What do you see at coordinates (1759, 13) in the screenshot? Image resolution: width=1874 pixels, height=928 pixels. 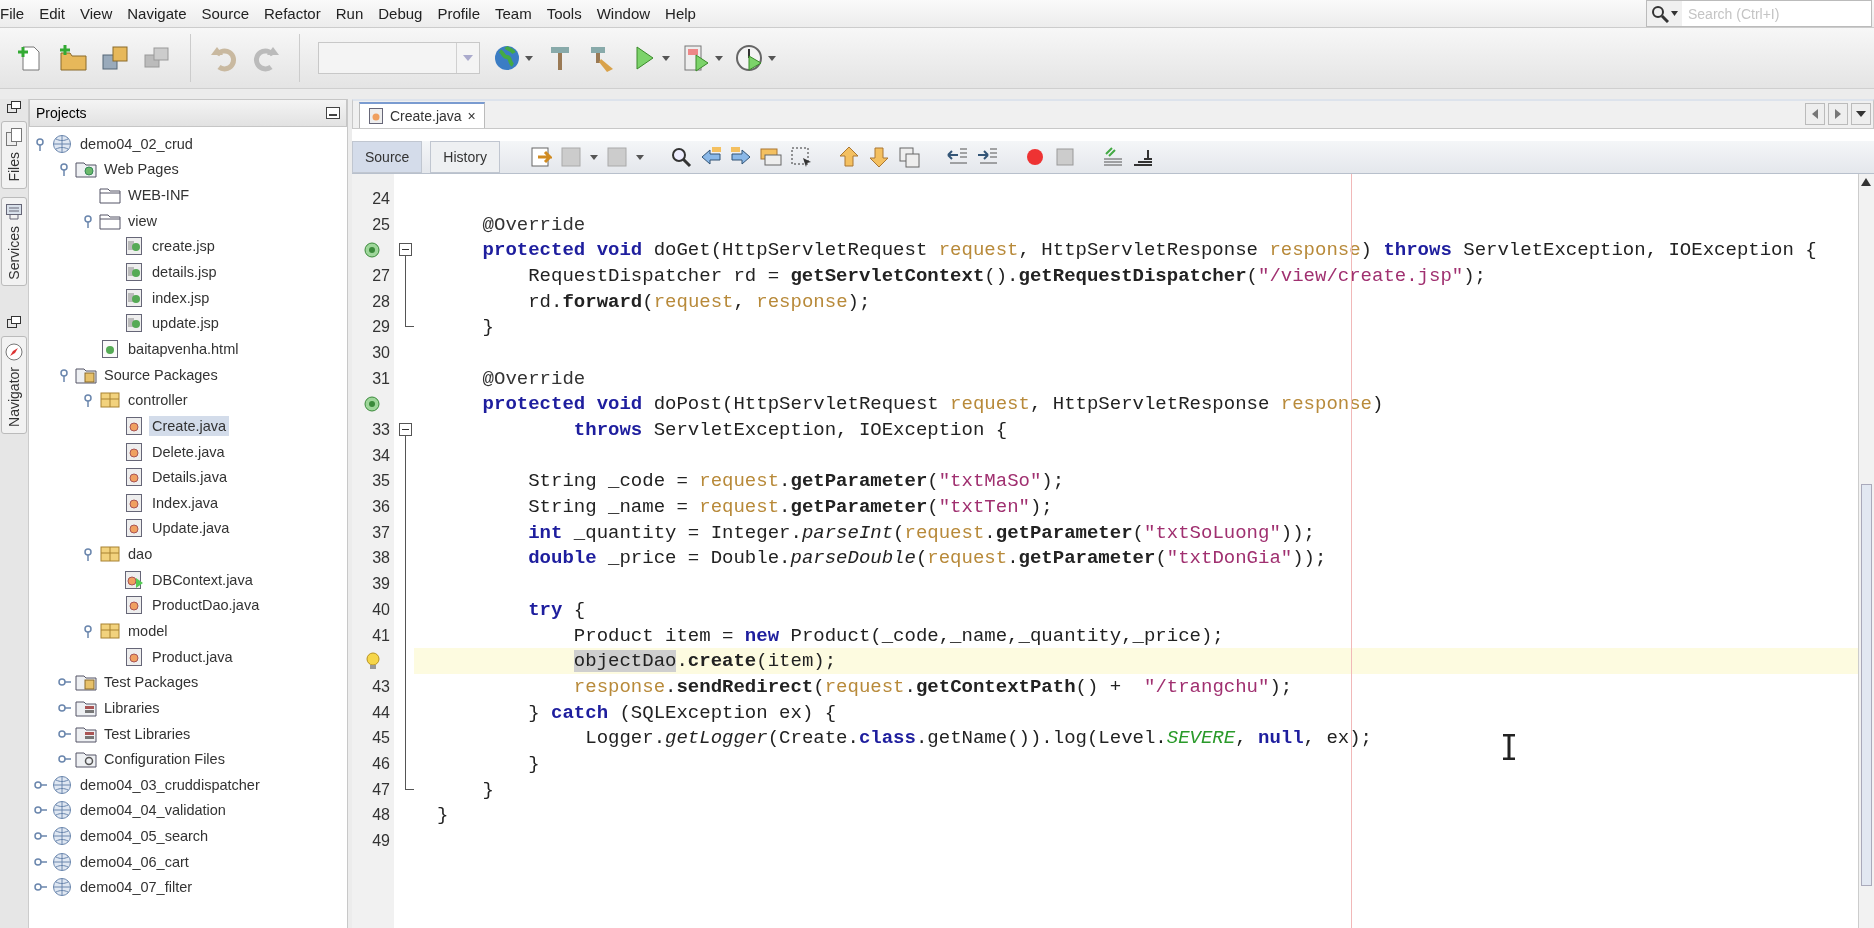 I see `search-field: Search (Ctrl+I)` at bounding box center [1759, 13].